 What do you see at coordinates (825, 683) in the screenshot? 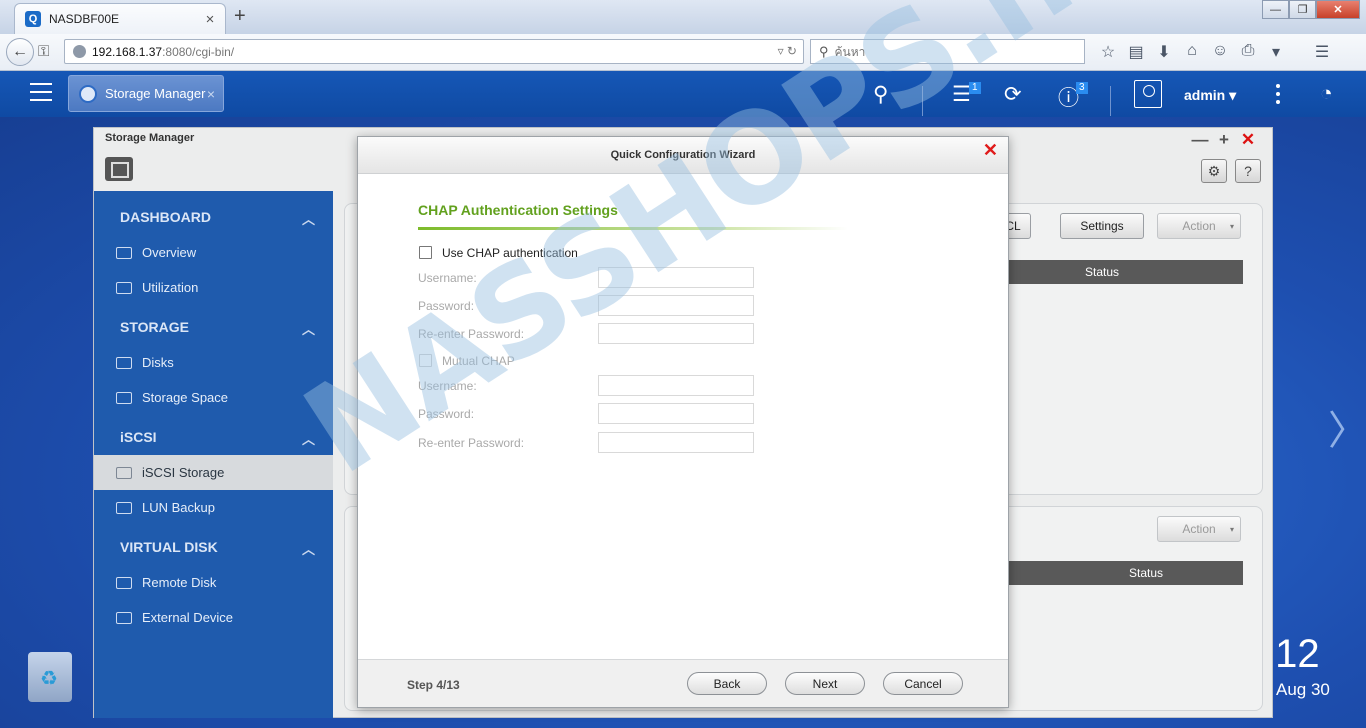
I see `next-button: Next` at bounding box center [825, 683].